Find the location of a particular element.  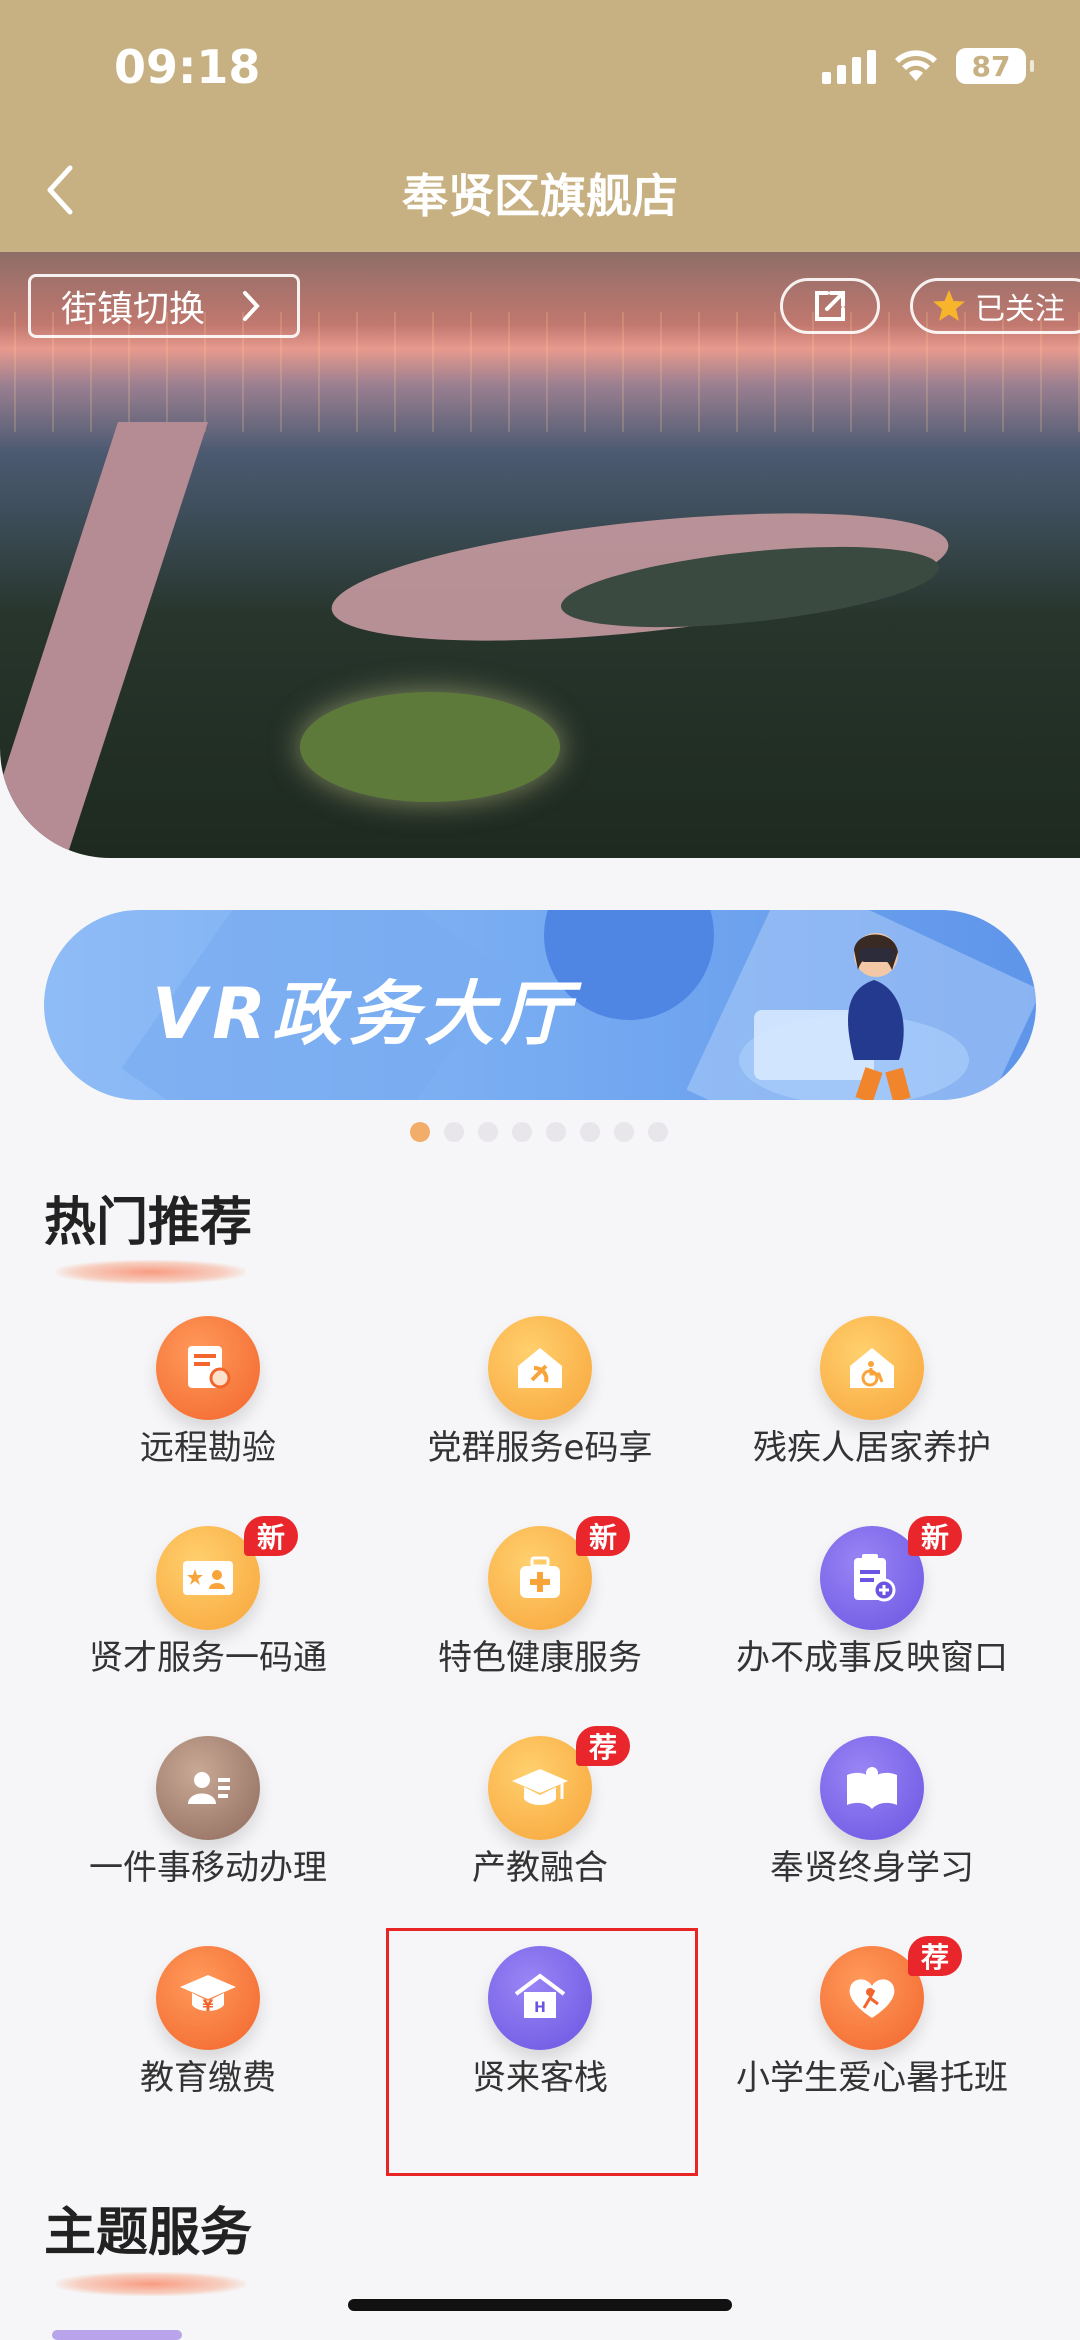

town-switch-label: 街镇切换 is located at coordinates (133, 309).